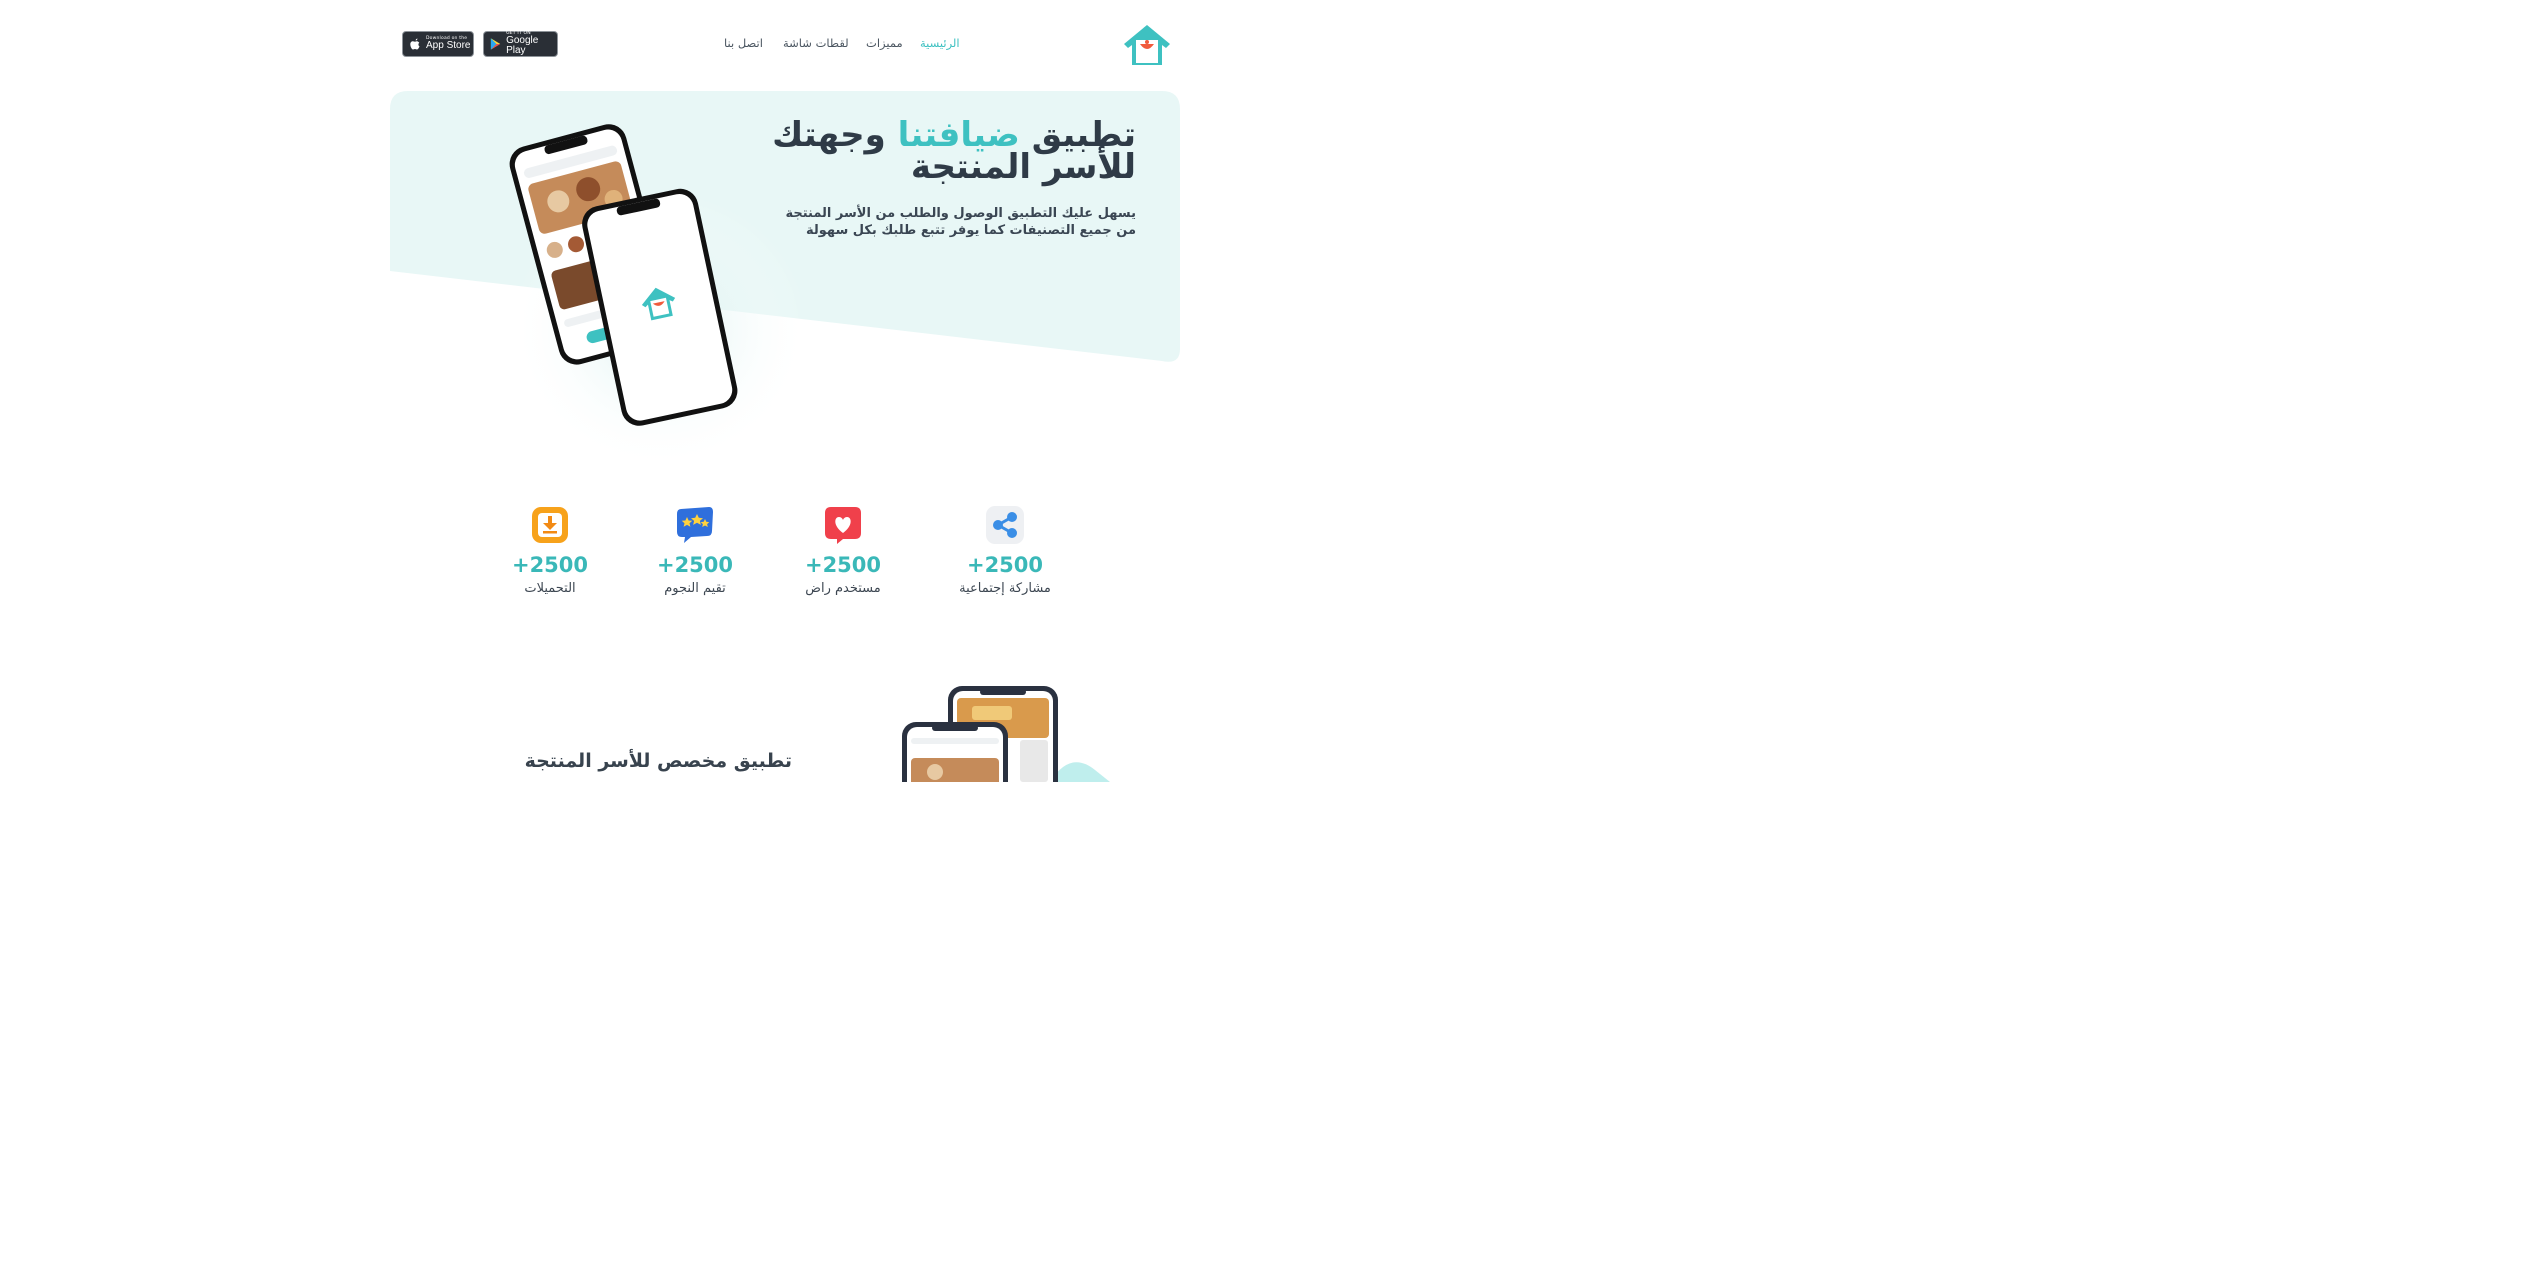 This screenshot has width=2542, height=1267. I want to click on section2-front-phone, so click(955, 752).